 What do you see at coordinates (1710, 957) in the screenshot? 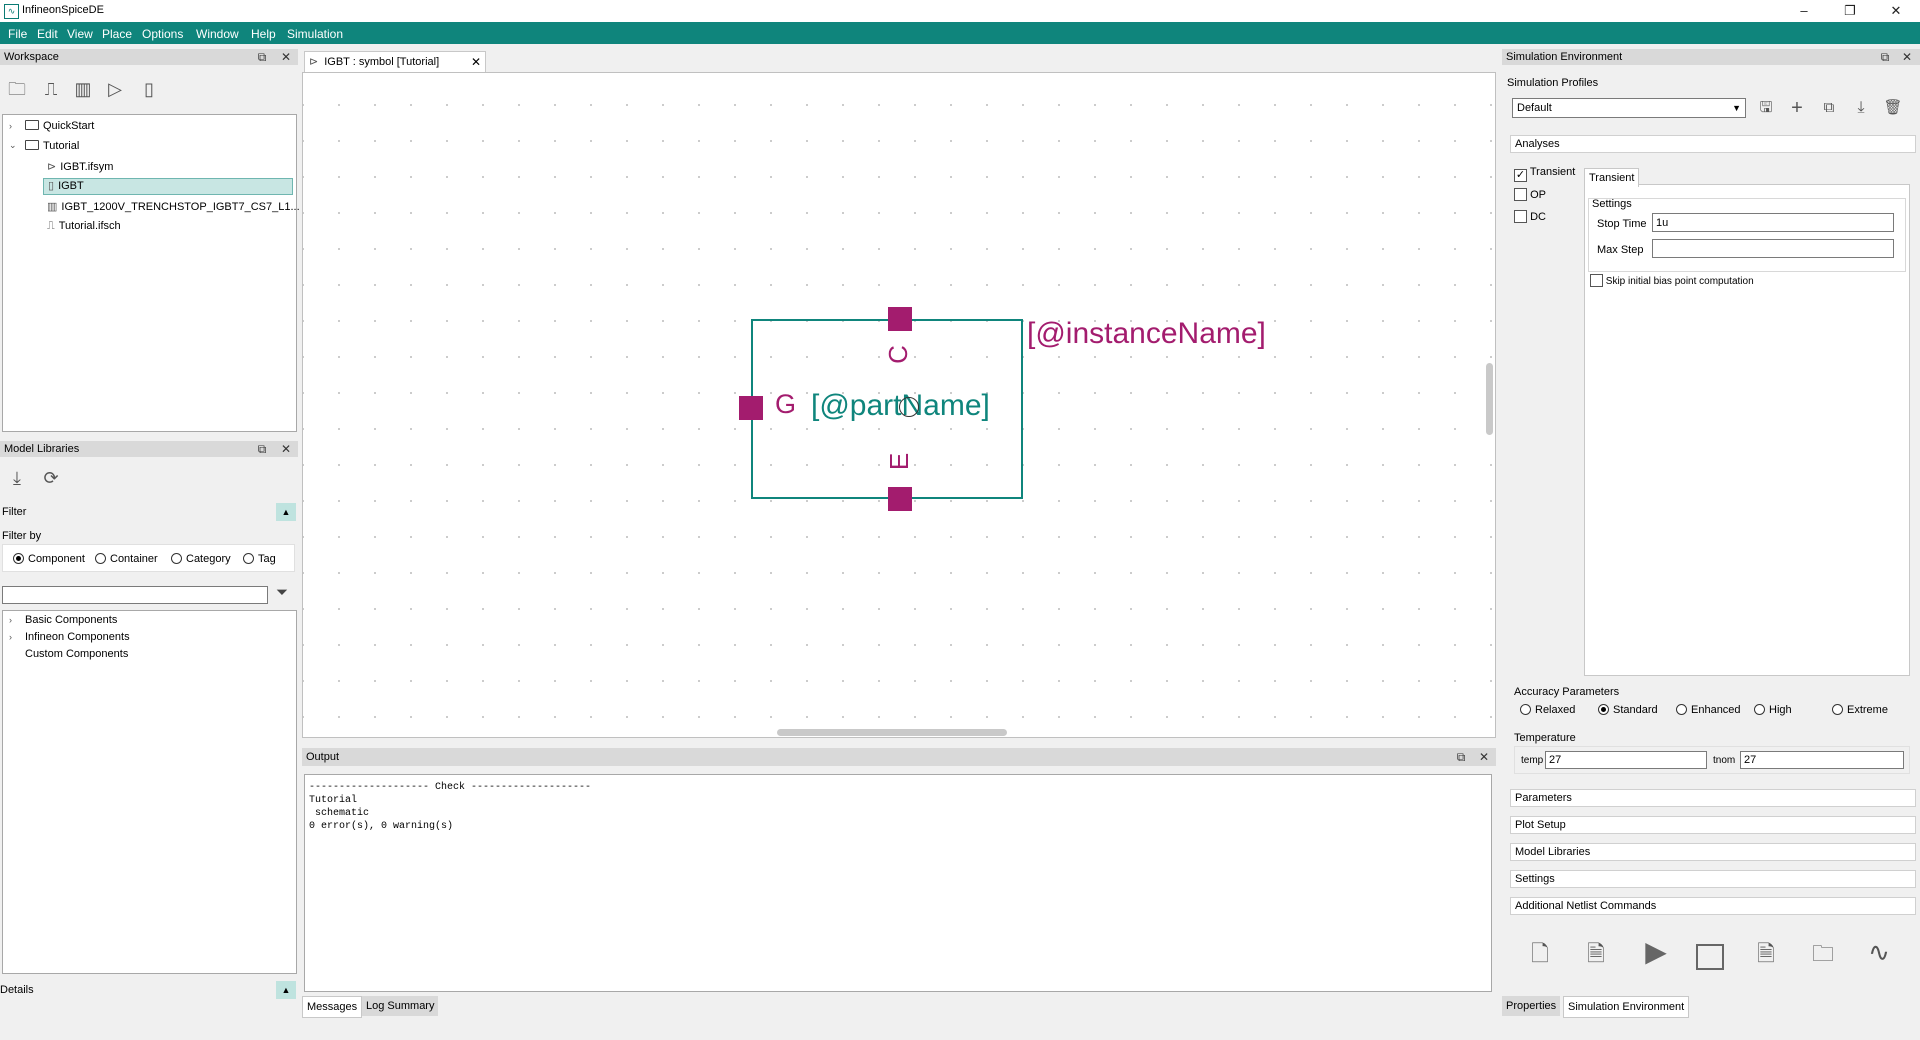
I see `stop-simulation-icon` at bounding box center [1710, 957].